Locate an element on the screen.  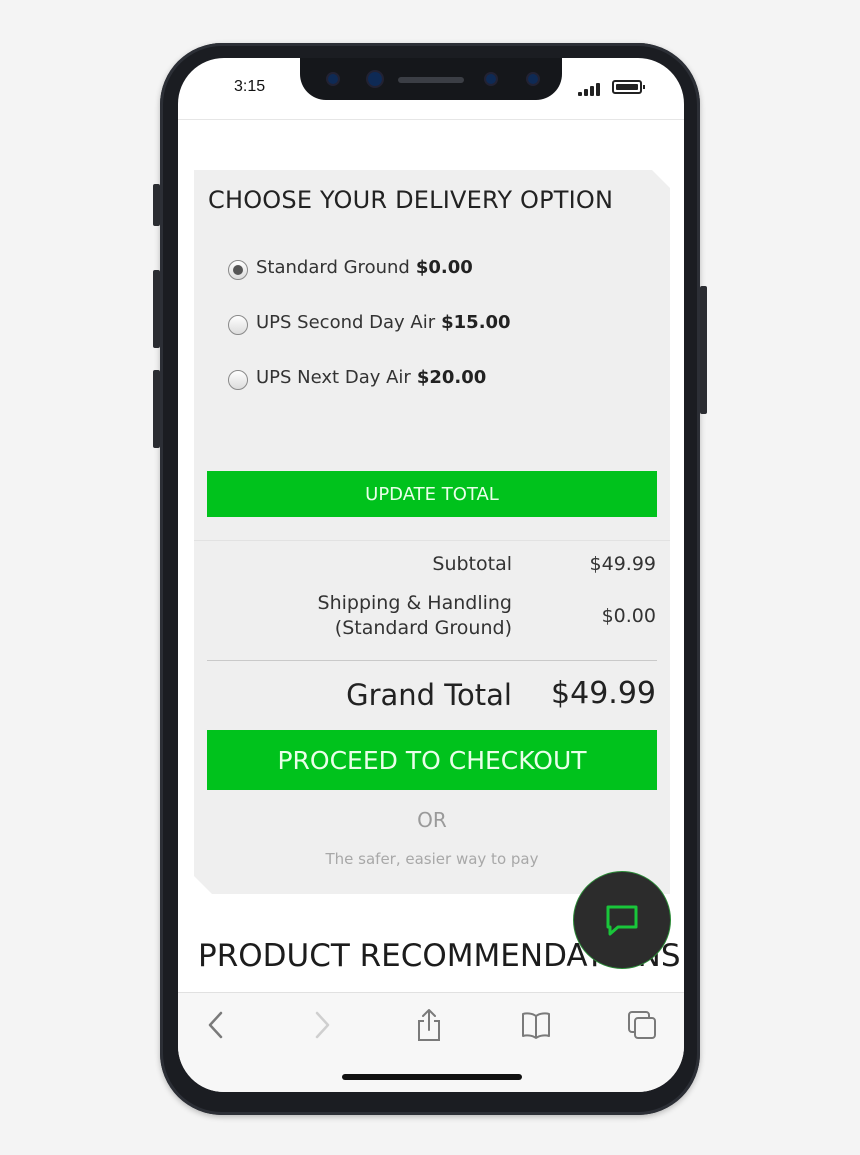
chat-button is located at coordinates (622, 920).